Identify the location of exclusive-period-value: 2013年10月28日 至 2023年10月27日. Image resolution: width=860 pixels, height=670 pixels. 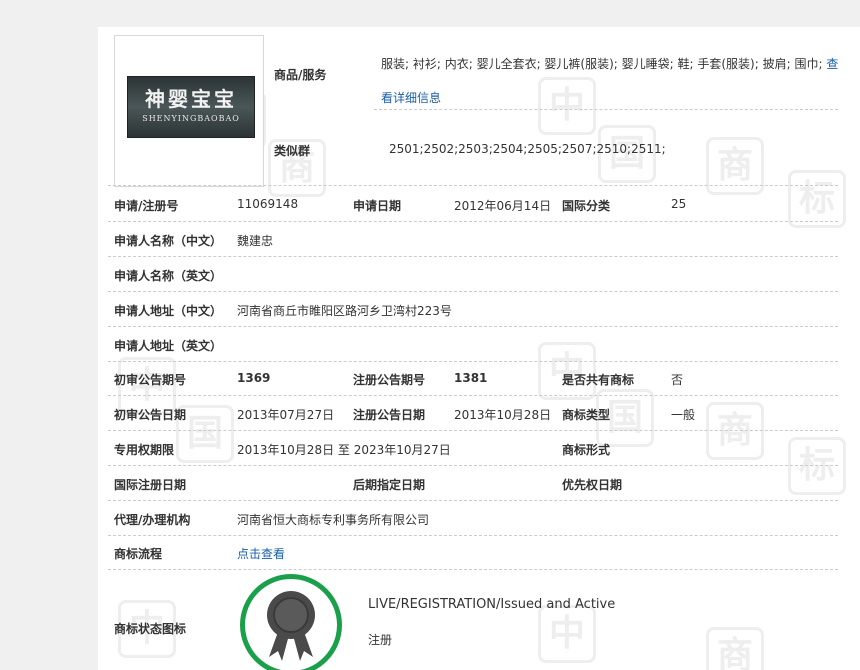
(344, 450).